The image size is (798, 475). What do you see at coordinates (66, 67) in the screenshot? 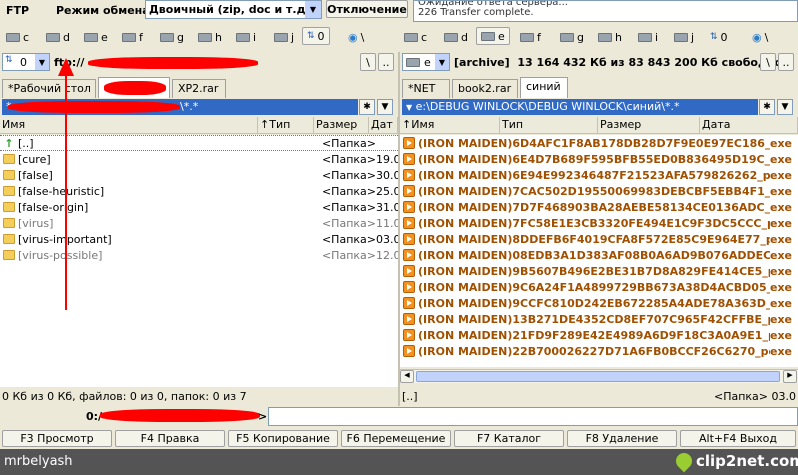
I see `arrow-head` at bounding box center [66, 67].